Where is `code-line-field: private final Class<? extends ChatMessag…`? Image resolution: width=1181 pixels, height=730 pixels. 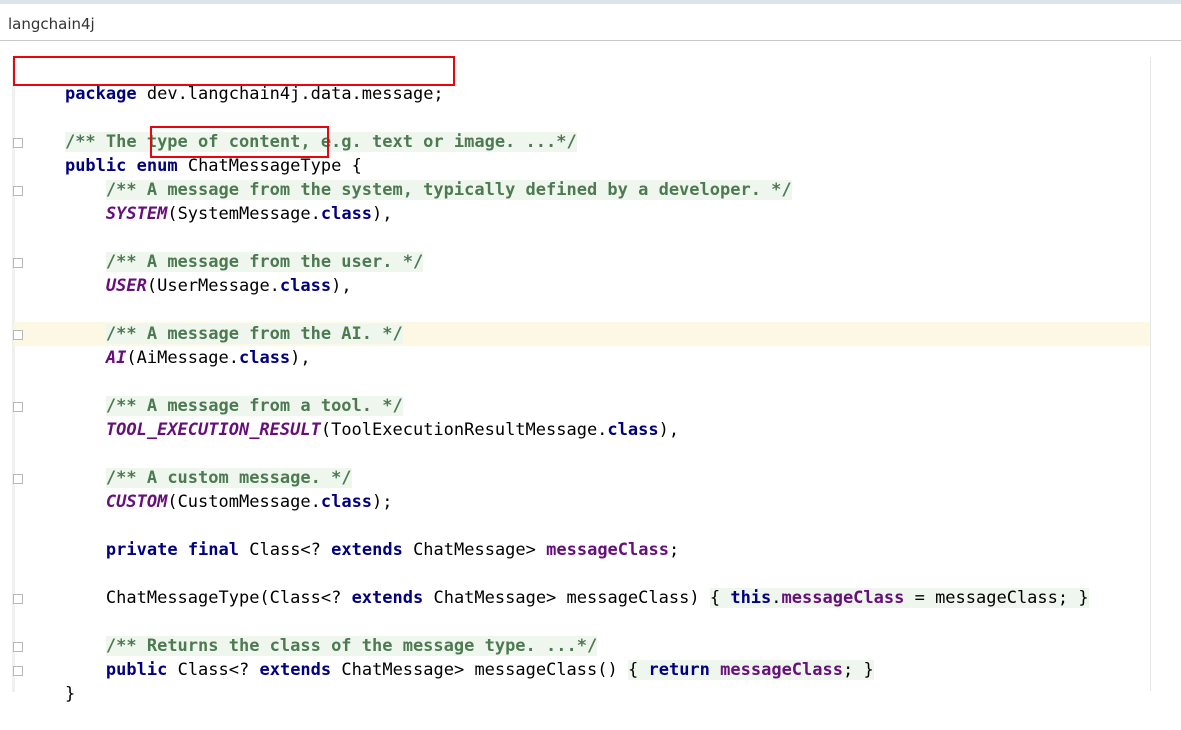 code-line-field: private final Class<? extends ChatMessag… is located at coordinates (351, 537).